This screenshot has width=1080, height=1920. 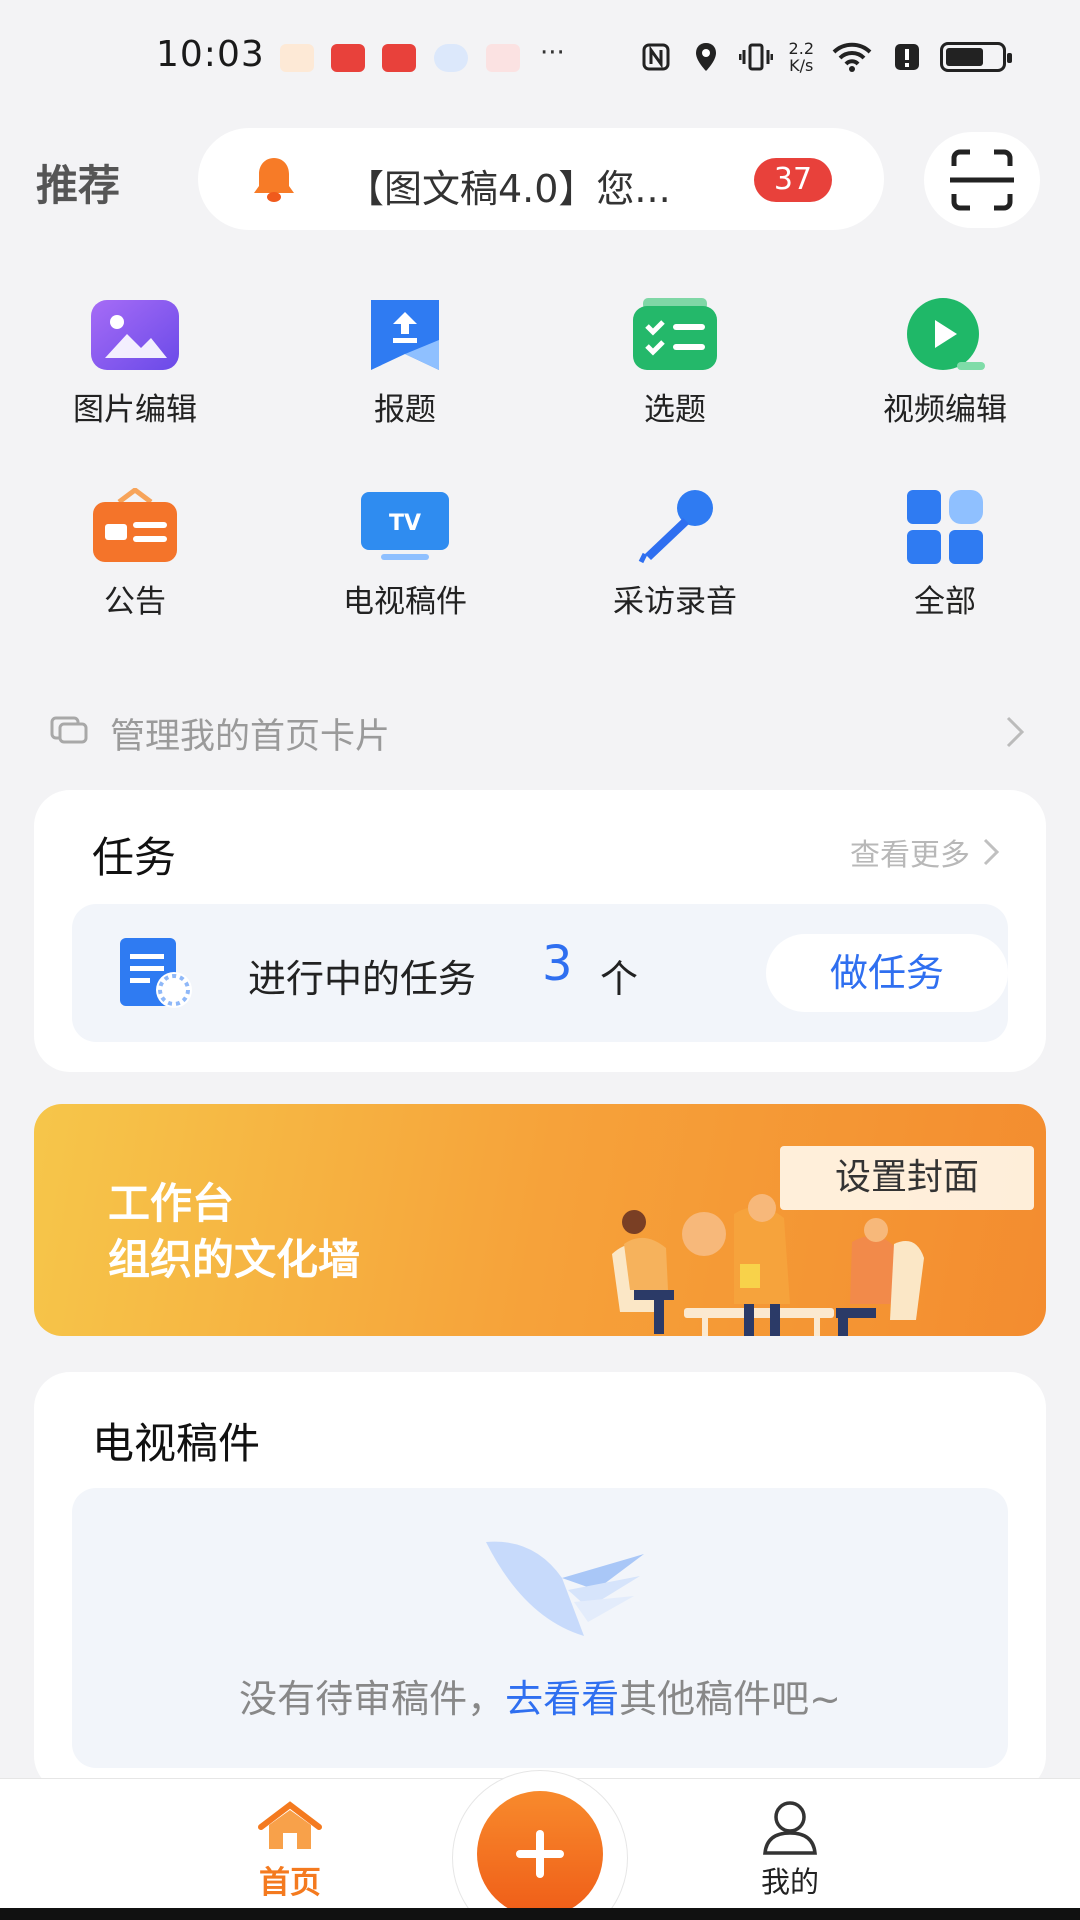 What do you see at coordinates (290, 1825) in the screenshot?
I see `home-icon` at bounding box center [290, 1825].